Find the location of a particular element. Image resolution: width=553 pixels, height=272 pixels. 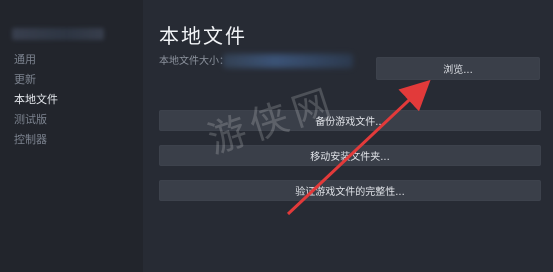

blurred-game-title is located at coordinates (58, 34).